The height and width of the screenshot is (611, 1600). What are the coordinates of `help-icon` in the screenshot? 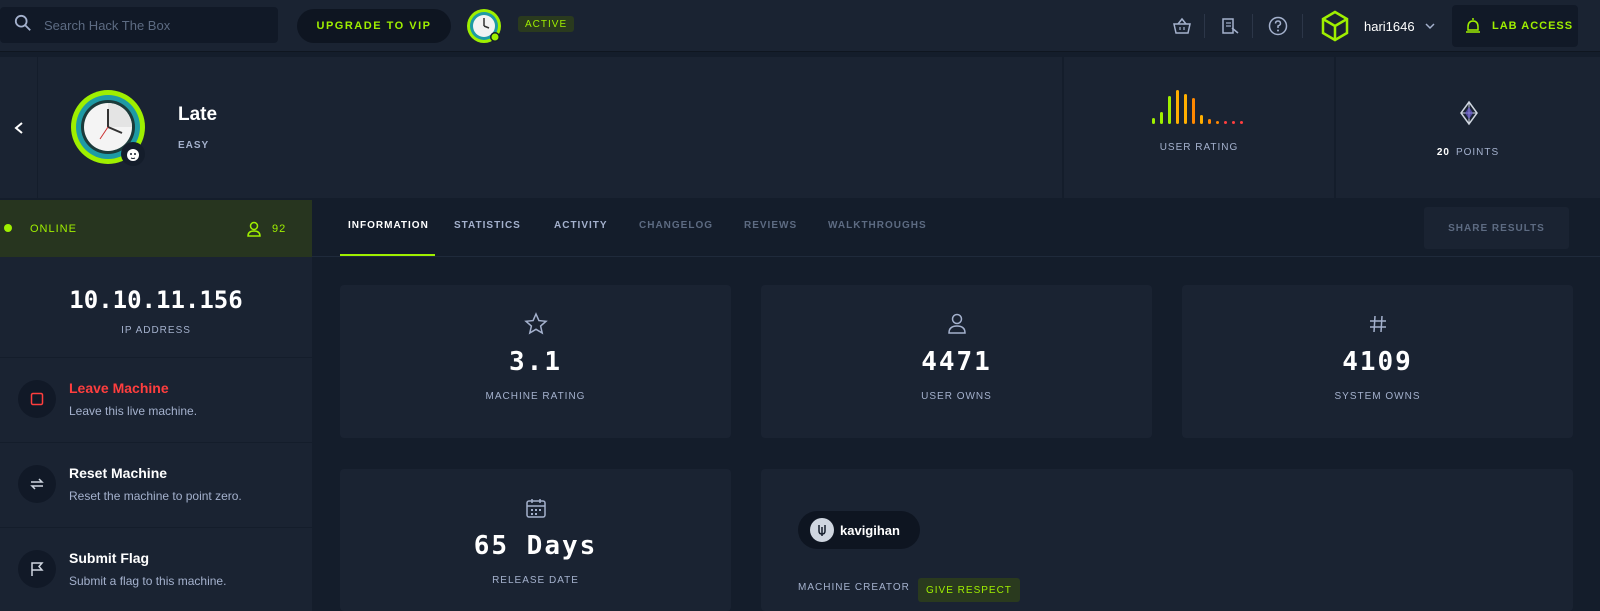 It's located at (1278, 26).